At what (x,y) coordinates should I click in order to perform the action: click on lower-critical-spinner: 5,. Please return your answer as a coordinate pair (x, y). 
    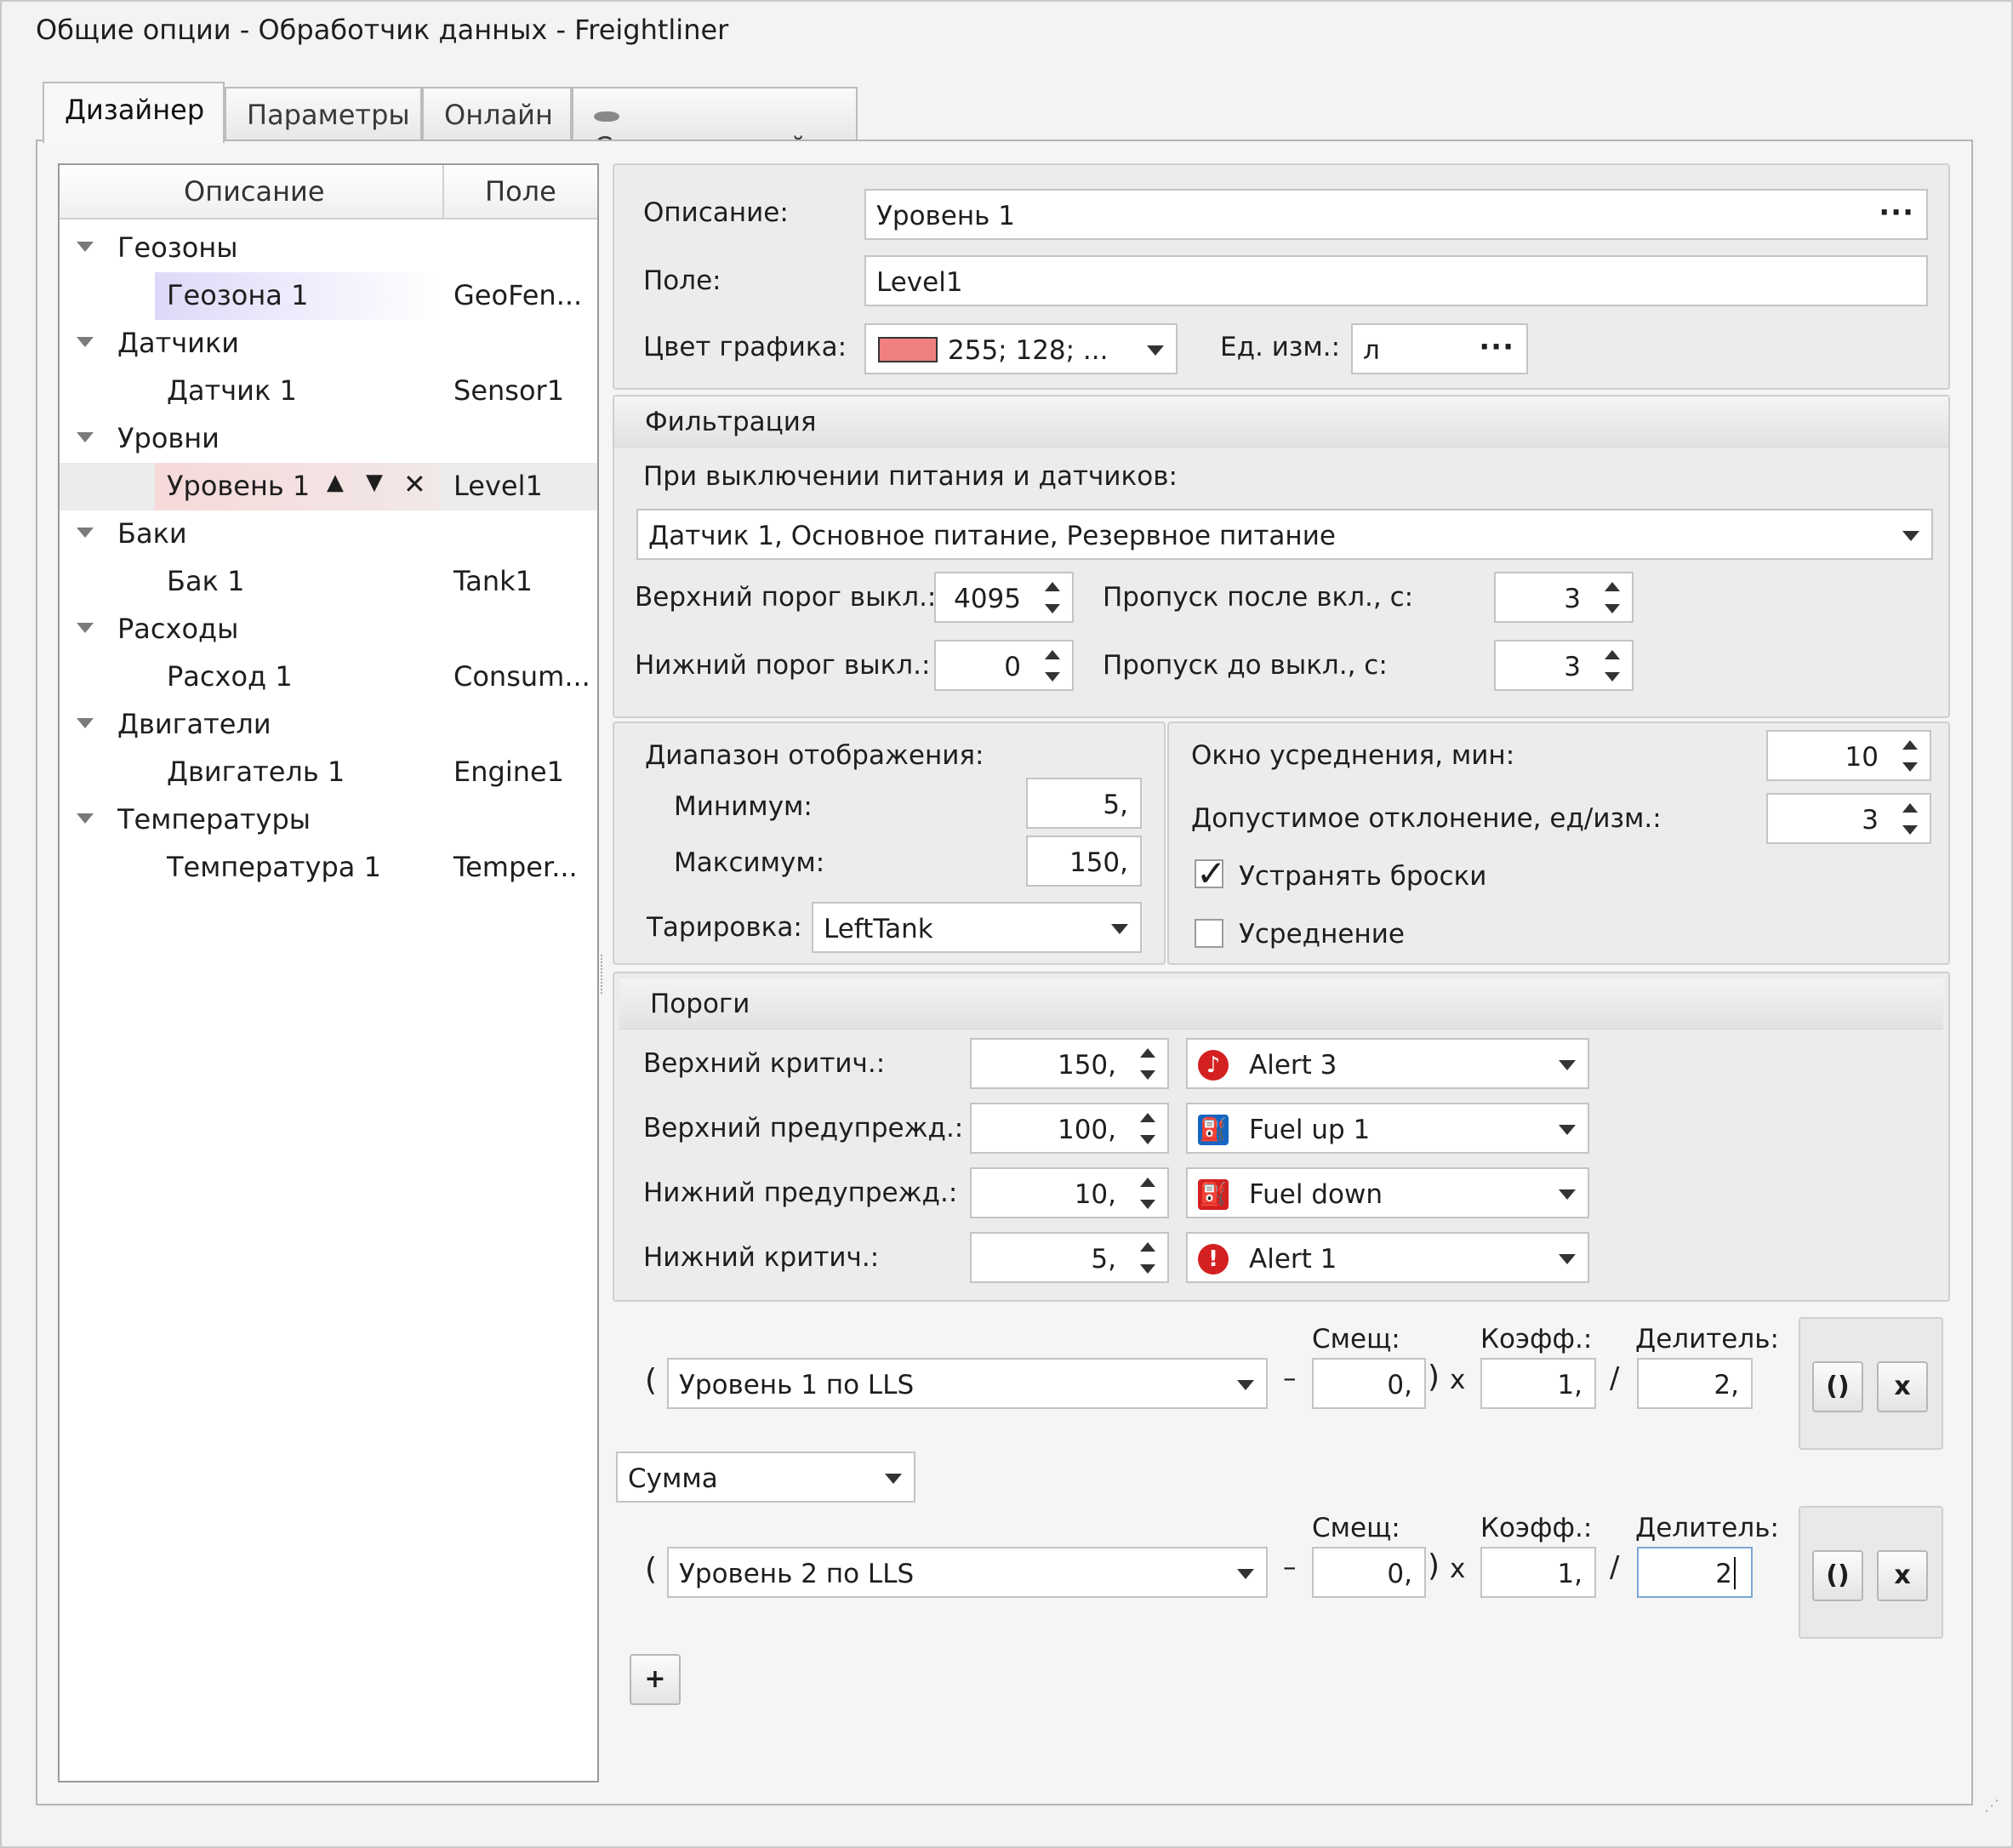
    Looking at the image, I should click on (1070, 1257).